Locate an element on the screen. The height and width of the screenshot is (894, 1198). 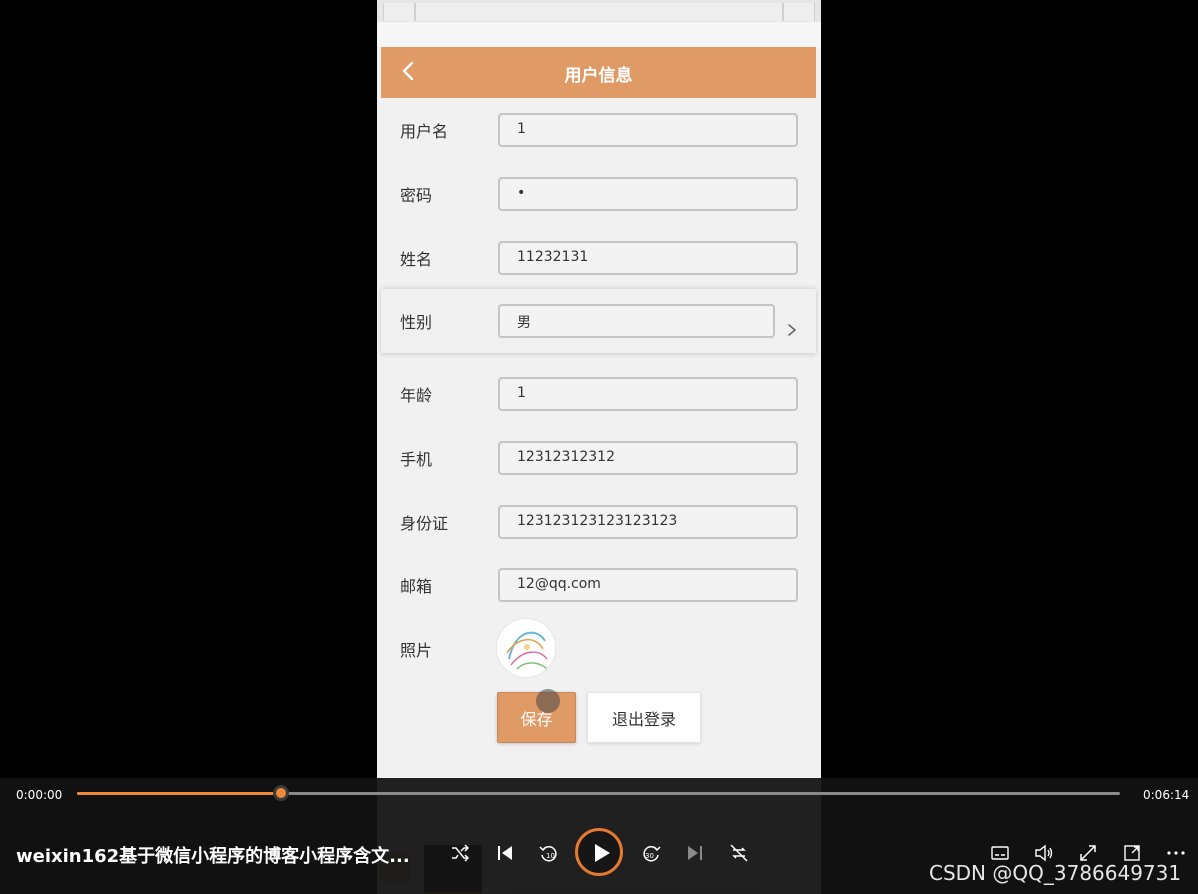
shuffle-icon is located at coordinates (460, 853).